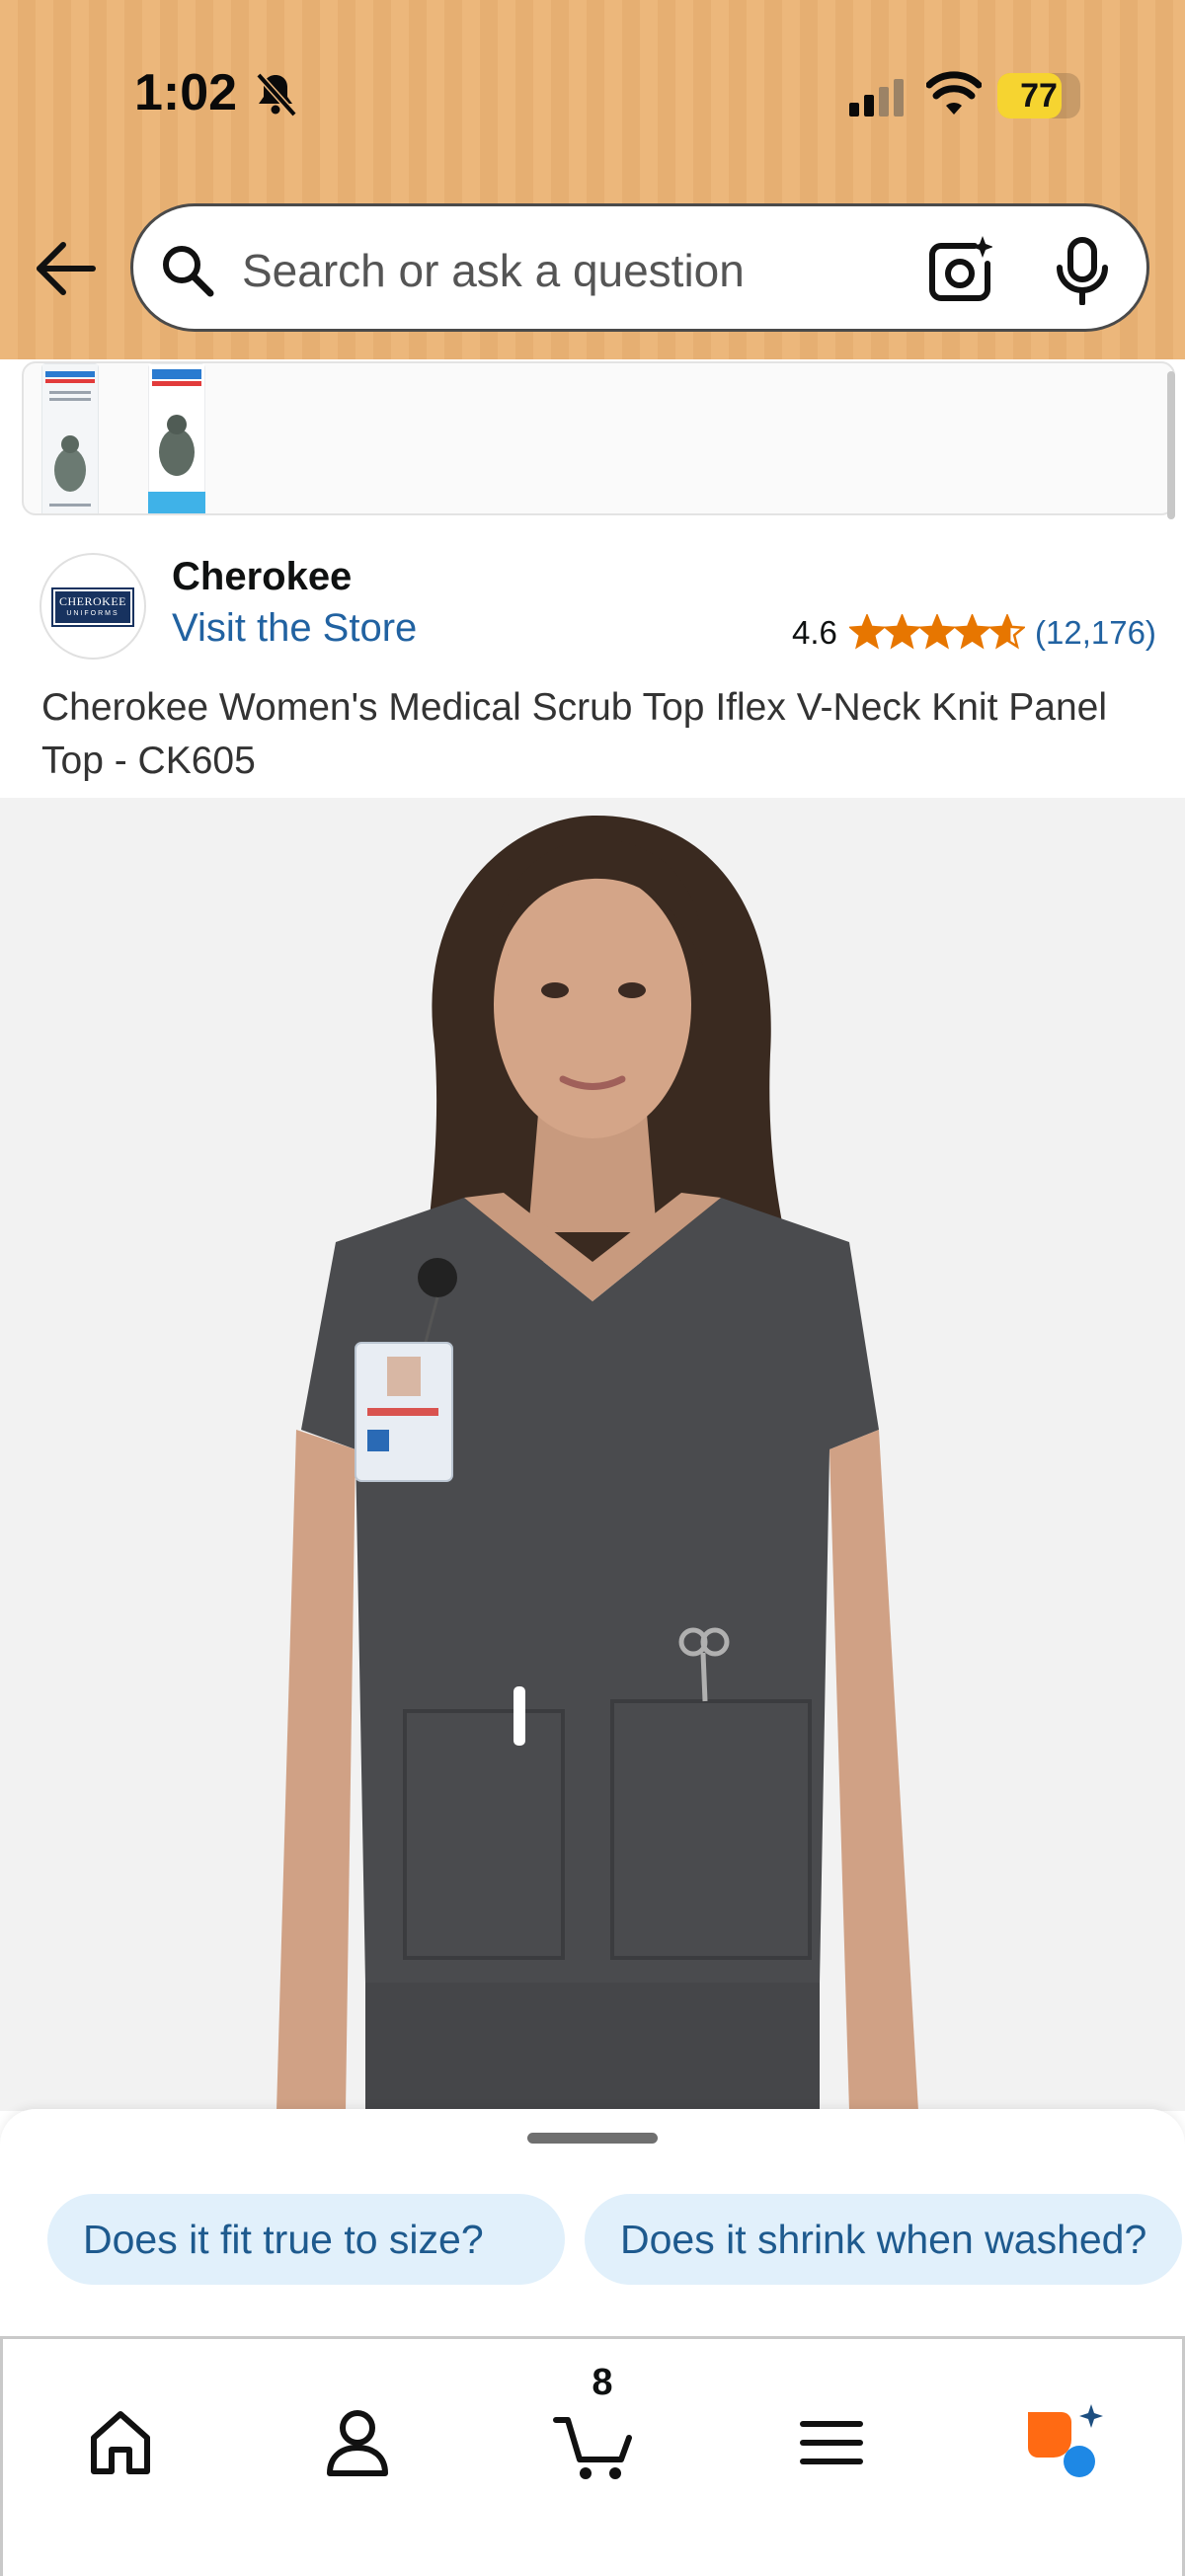  Describe the element at coordinates (92, 601) in the screenshot. I see `brand-logo-text: CHEROKEE` at that location.